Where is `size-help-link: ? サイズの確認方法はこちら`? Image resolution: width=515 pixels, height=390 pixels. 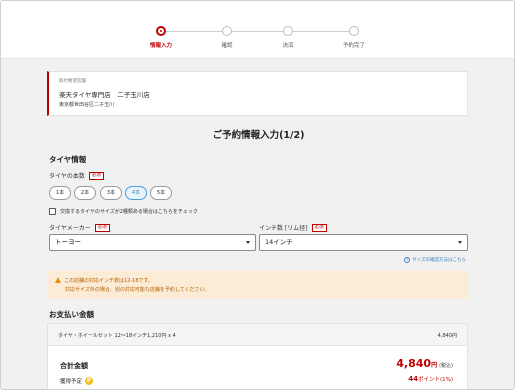
size-help-link: ? サイズの確認方法はこちら is located at coordinates (435, 260).